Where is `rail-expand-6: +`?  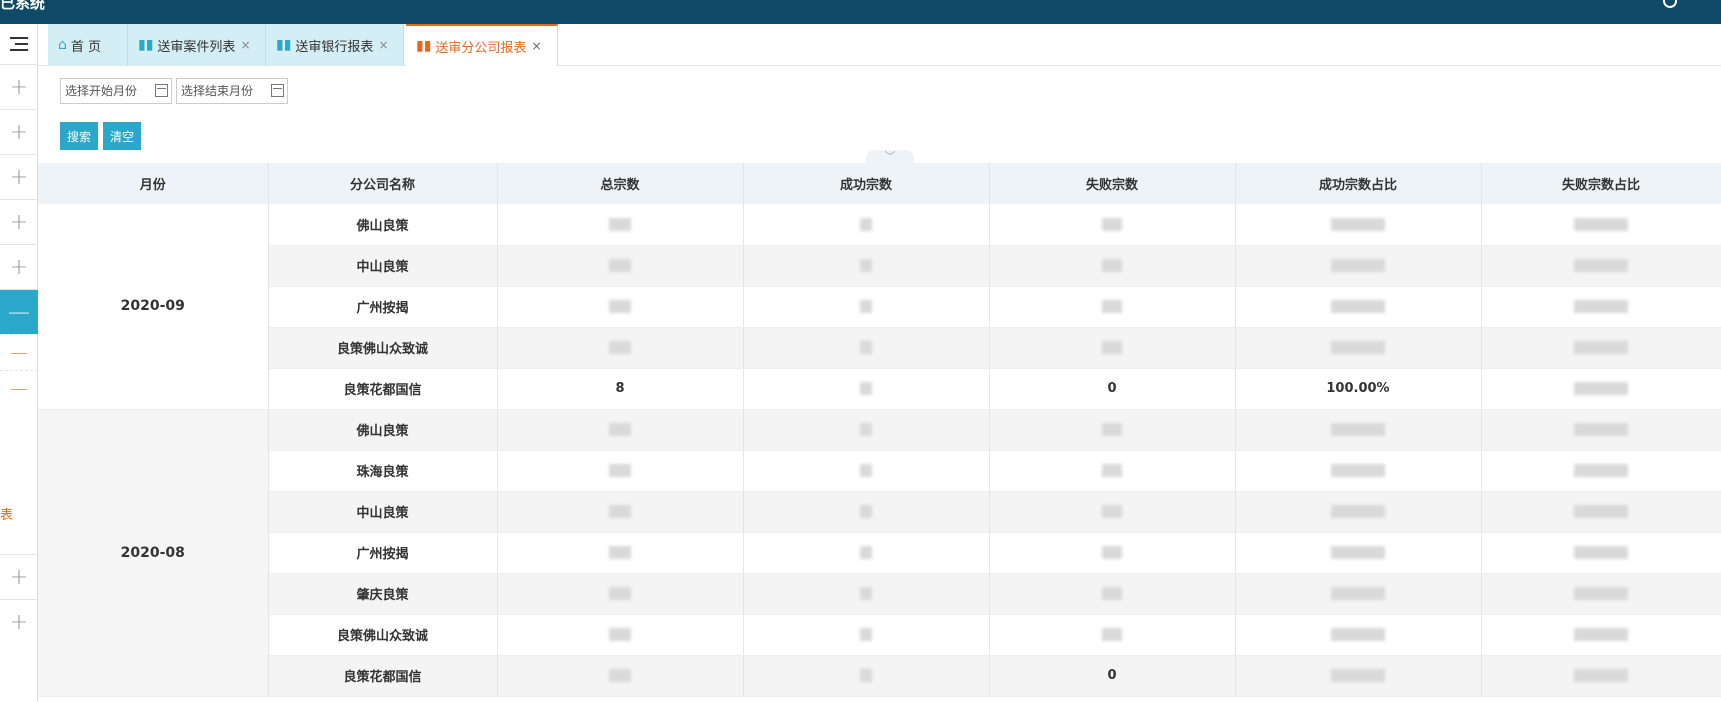 rail-expand-6: + is located at coordinates (19, 576).